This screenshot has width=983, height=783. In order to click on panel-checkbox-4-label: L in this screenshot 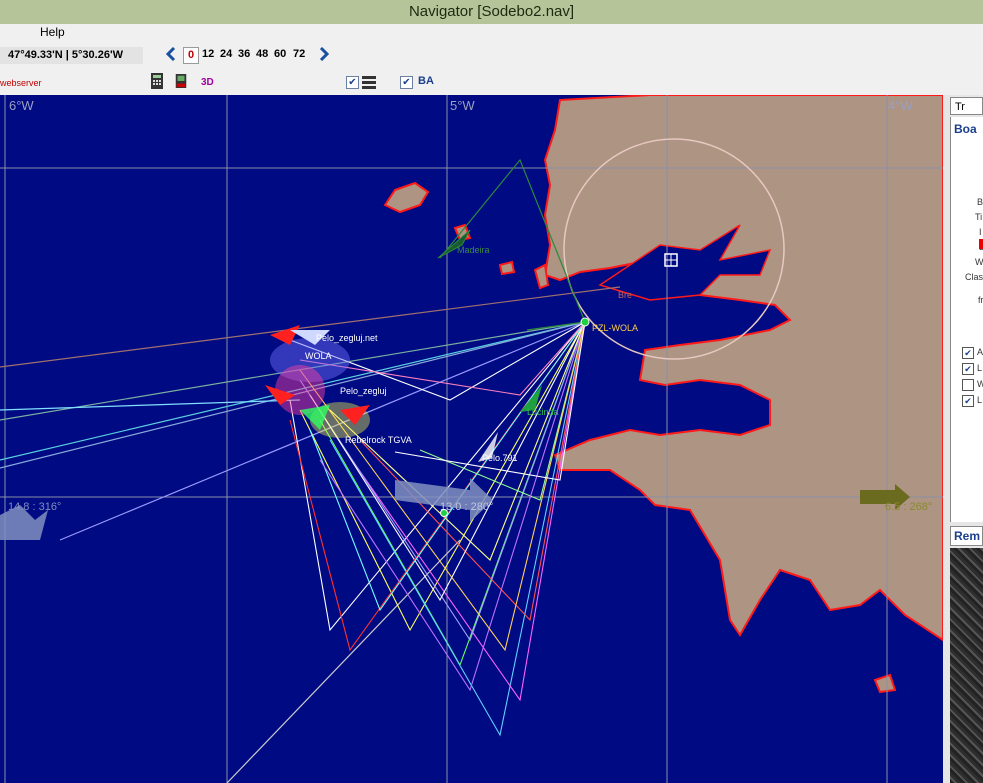, I will do `click(980, 400)`.